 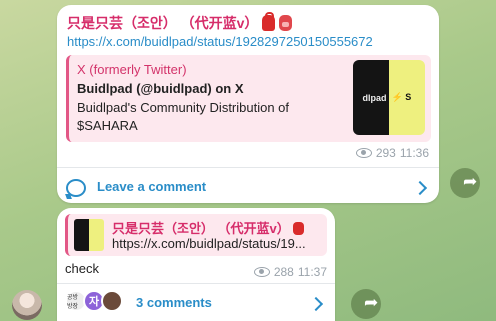 I want to click on leave-comment-label: Leave a comment, so click(x=152, y=186).